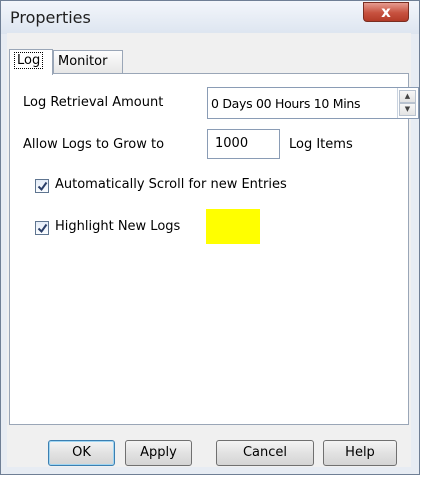 The width and height of the screenshot is (429, 481). What do you see at coordinates (118, 226) in the screenshot?
I see `highlight-new-logs-label: Highlight New Logs` at bounding box center [118, 226].